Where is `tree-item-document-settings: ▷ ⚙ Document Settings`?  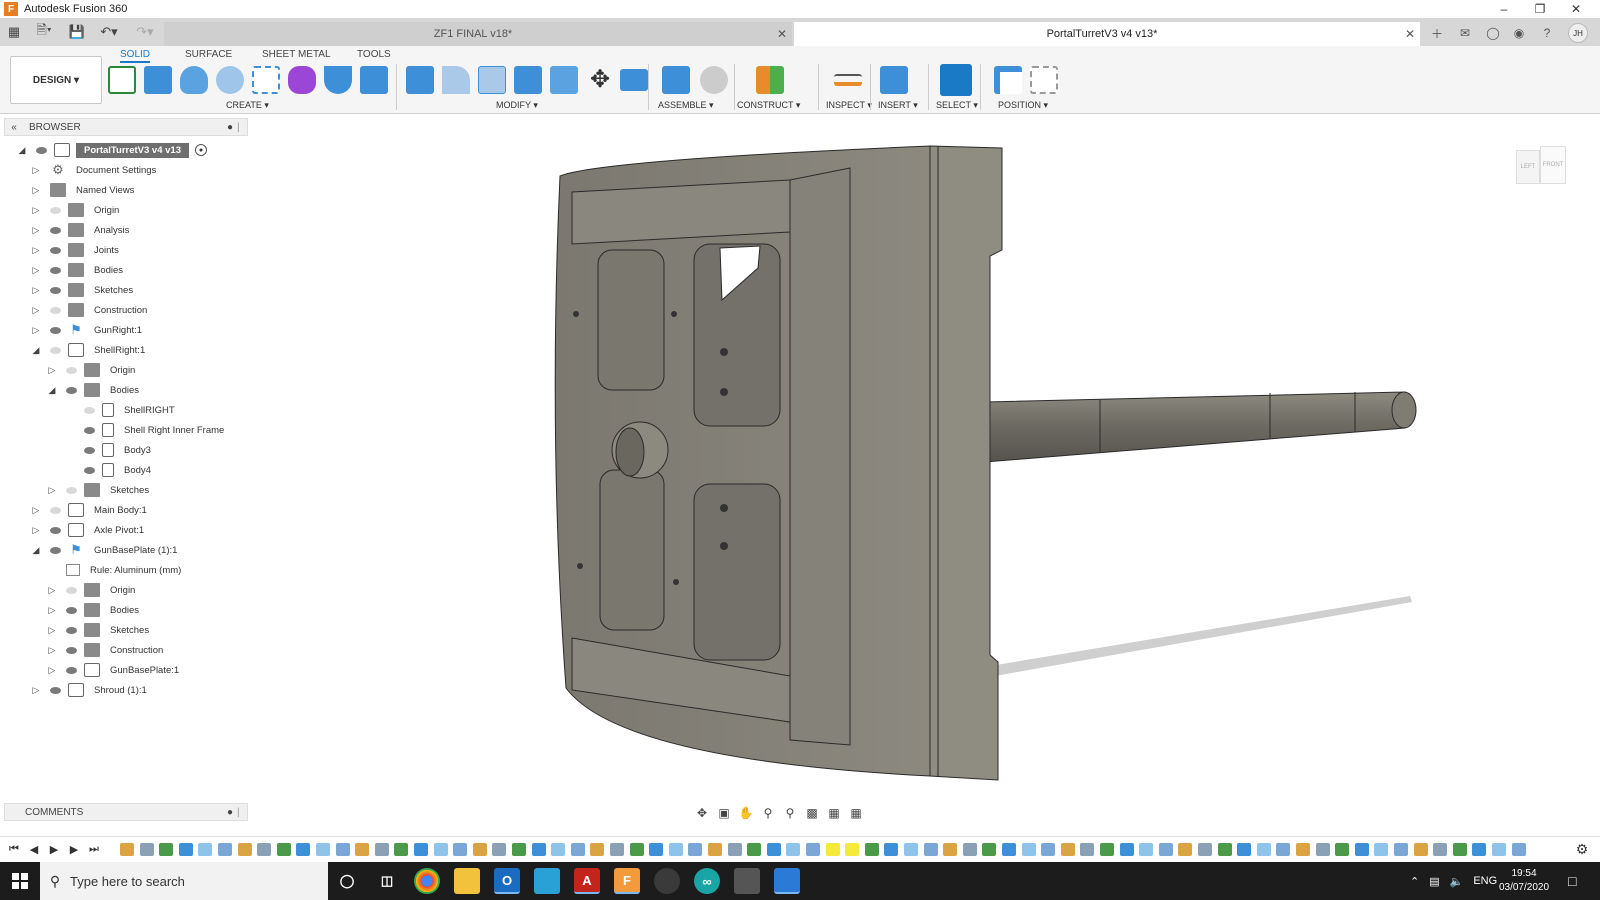
tree-item-document-settings: ▷ ⚙ Document Settings is located at coordinates (95, 170).